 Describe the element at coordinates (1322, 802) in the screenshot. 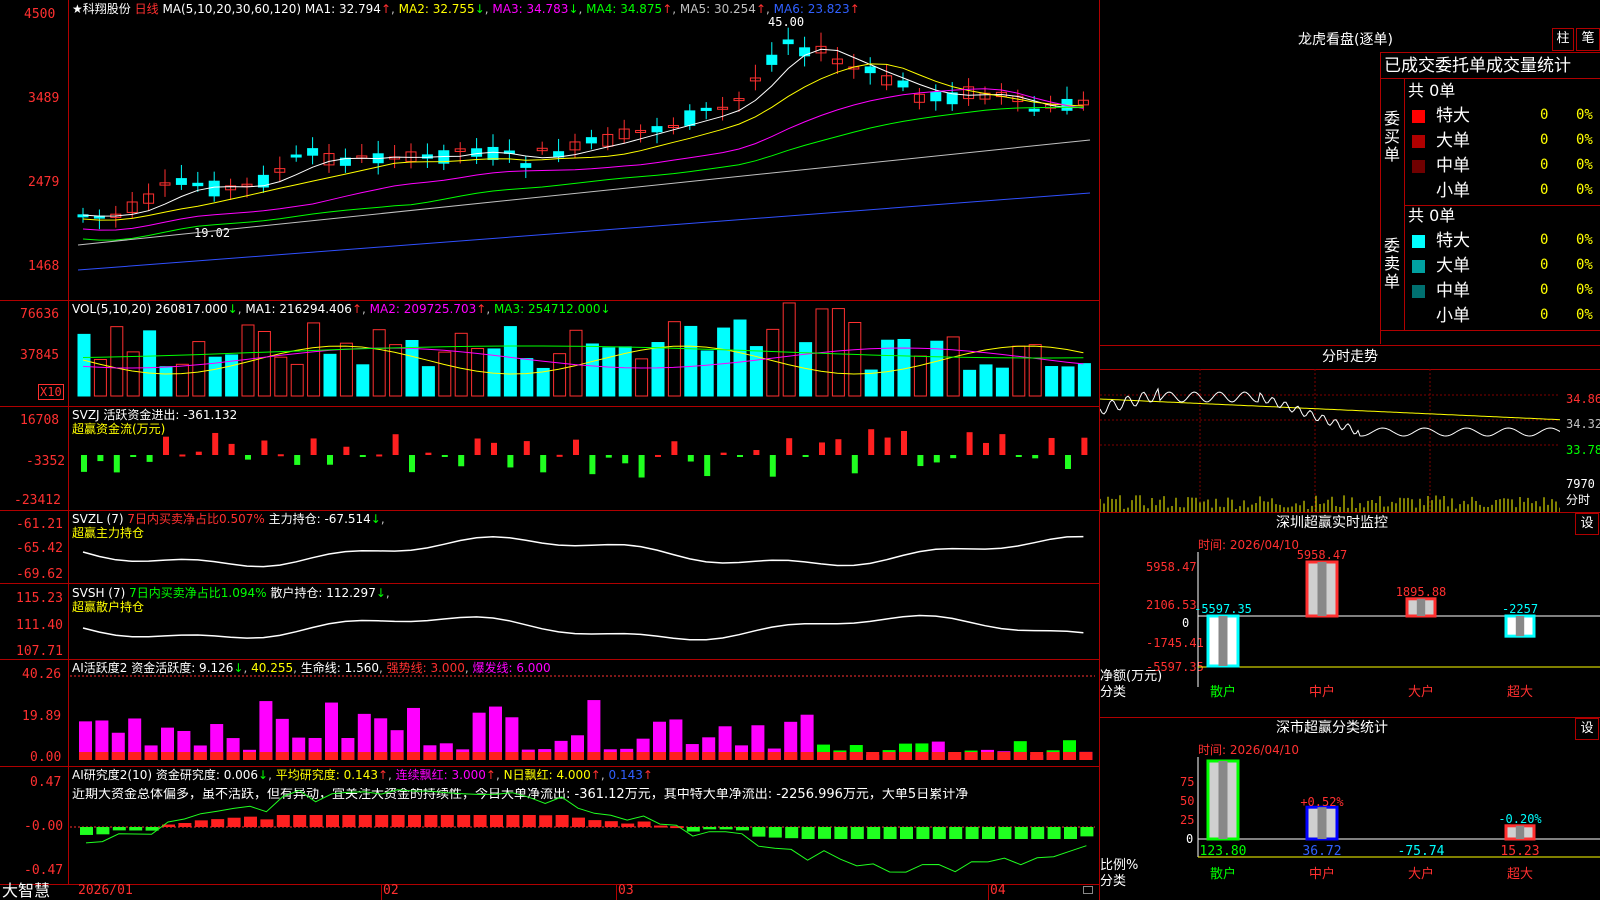

I see `pct-label: +0.52%` at that location.